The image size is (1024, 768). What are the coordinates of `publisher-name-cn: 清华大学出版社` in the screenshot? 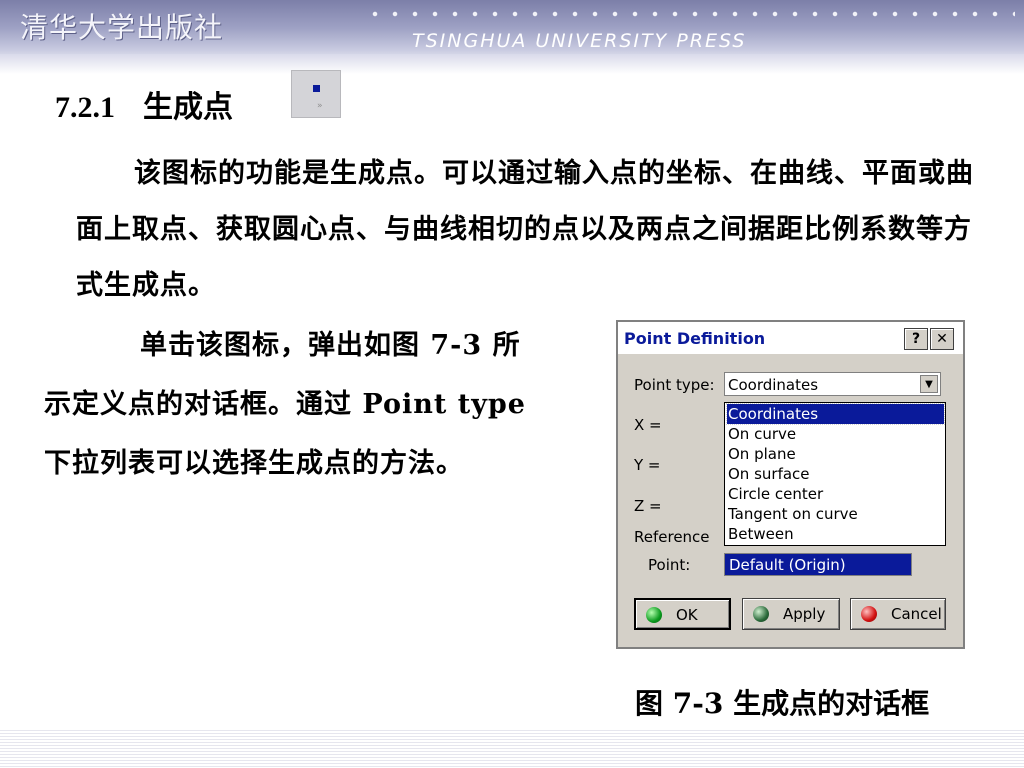 It's located at (122, 27).